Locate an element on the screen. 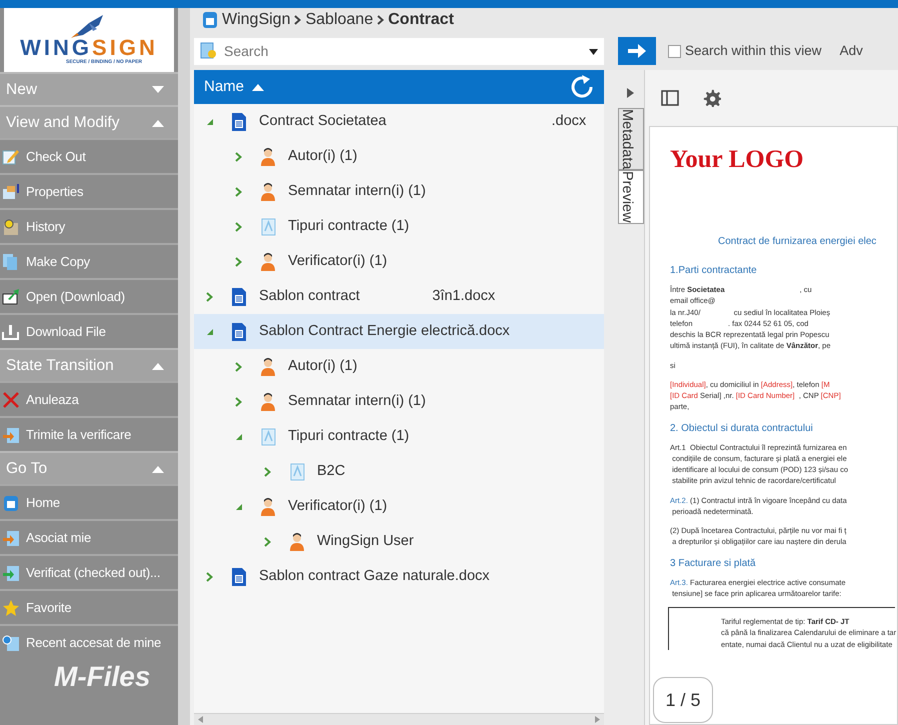  logo-text: SIGN is located at coordinates (125, 48).